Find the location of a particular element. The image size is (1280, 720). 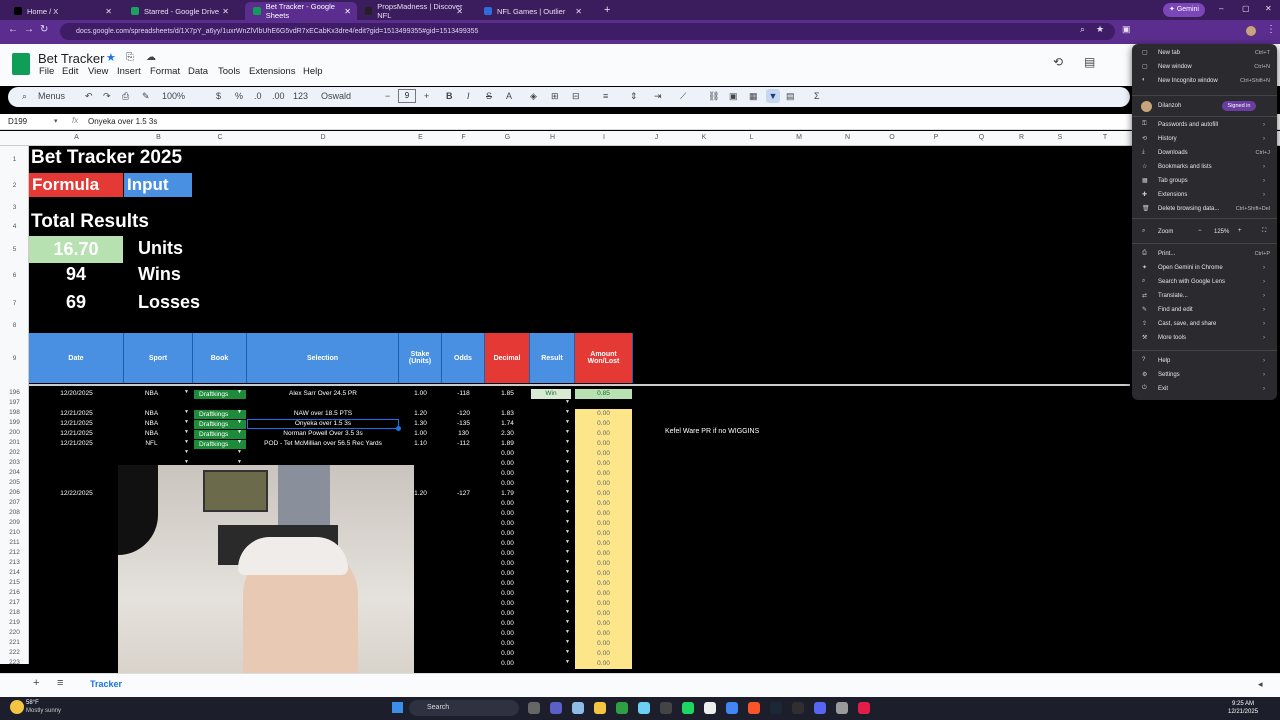

cell-stake: 1.30 is located at coordinates (420, 424).